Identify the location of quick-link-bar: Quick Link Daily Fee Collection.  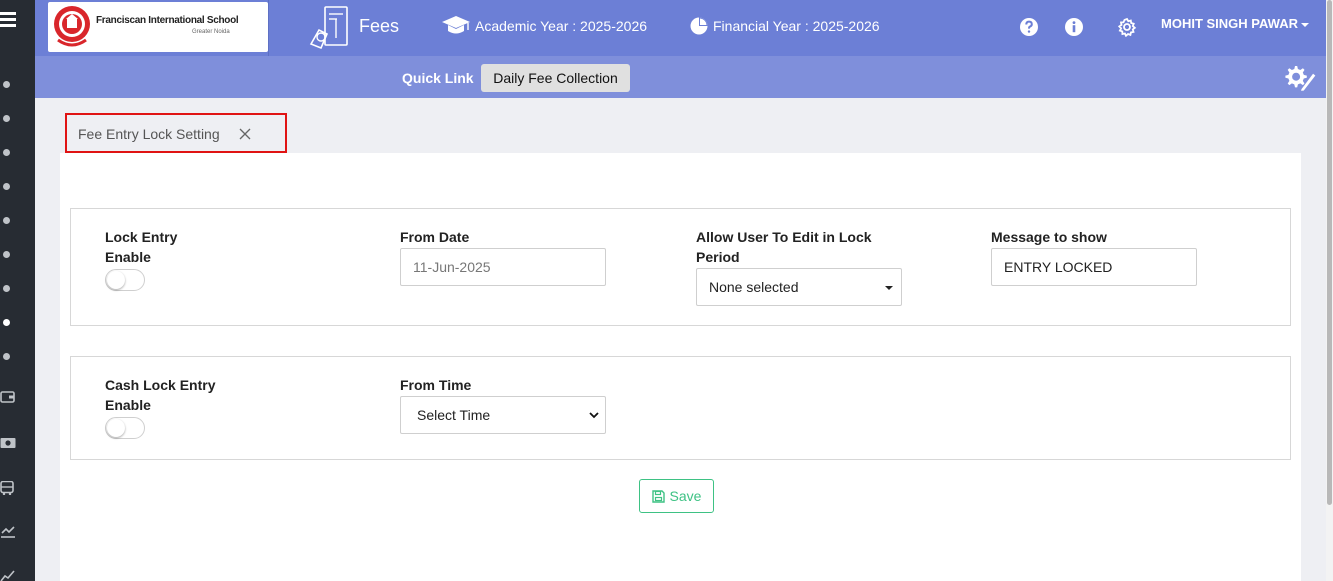
(680, 77).